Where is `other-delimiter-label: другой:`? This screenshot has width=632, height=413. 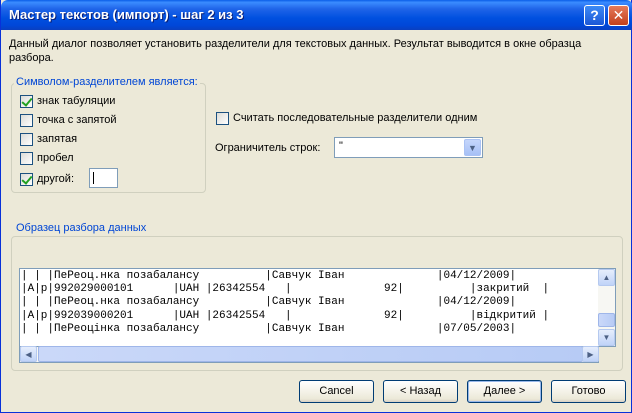
other-delimiter-label: другой: is located at coordinates (56, 179).